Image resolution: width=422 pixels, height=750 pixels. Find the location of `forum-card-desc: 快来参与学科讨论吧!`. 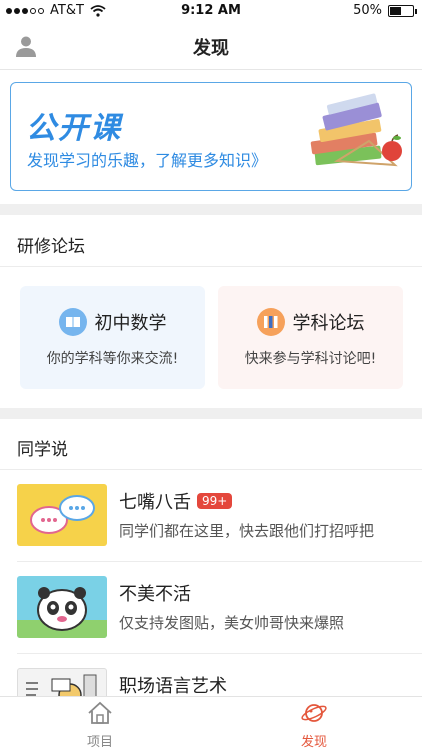

forum-card-desc: 快来参与学科讨论吧! is located at coordinates (310, 359).